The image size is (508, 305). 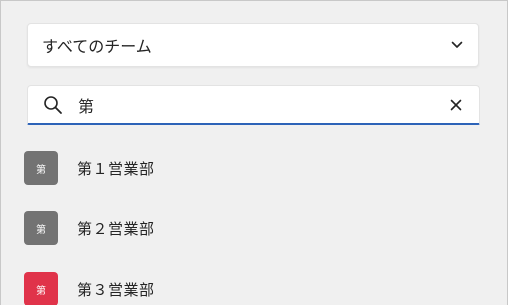 What do you see at coordinates (261, 104) in the screenshot?
I see `search-input` at bounding box center [261, 104].